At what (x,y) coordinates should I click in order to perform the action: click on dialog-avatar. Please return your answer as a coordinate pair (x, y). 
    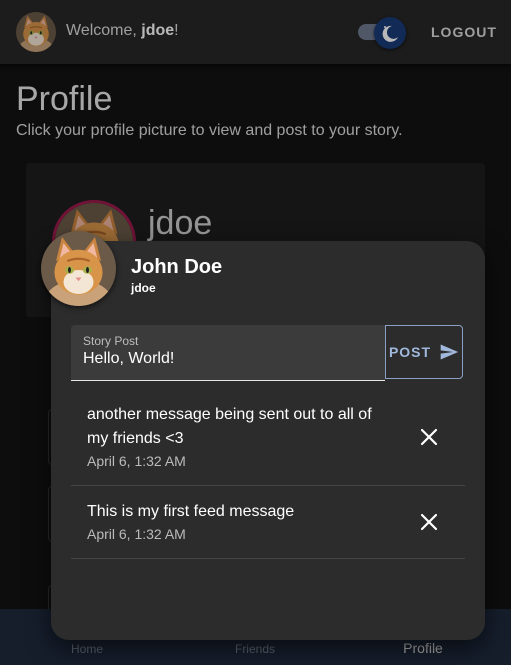
    Looking at the image, I should click on (78, 268).